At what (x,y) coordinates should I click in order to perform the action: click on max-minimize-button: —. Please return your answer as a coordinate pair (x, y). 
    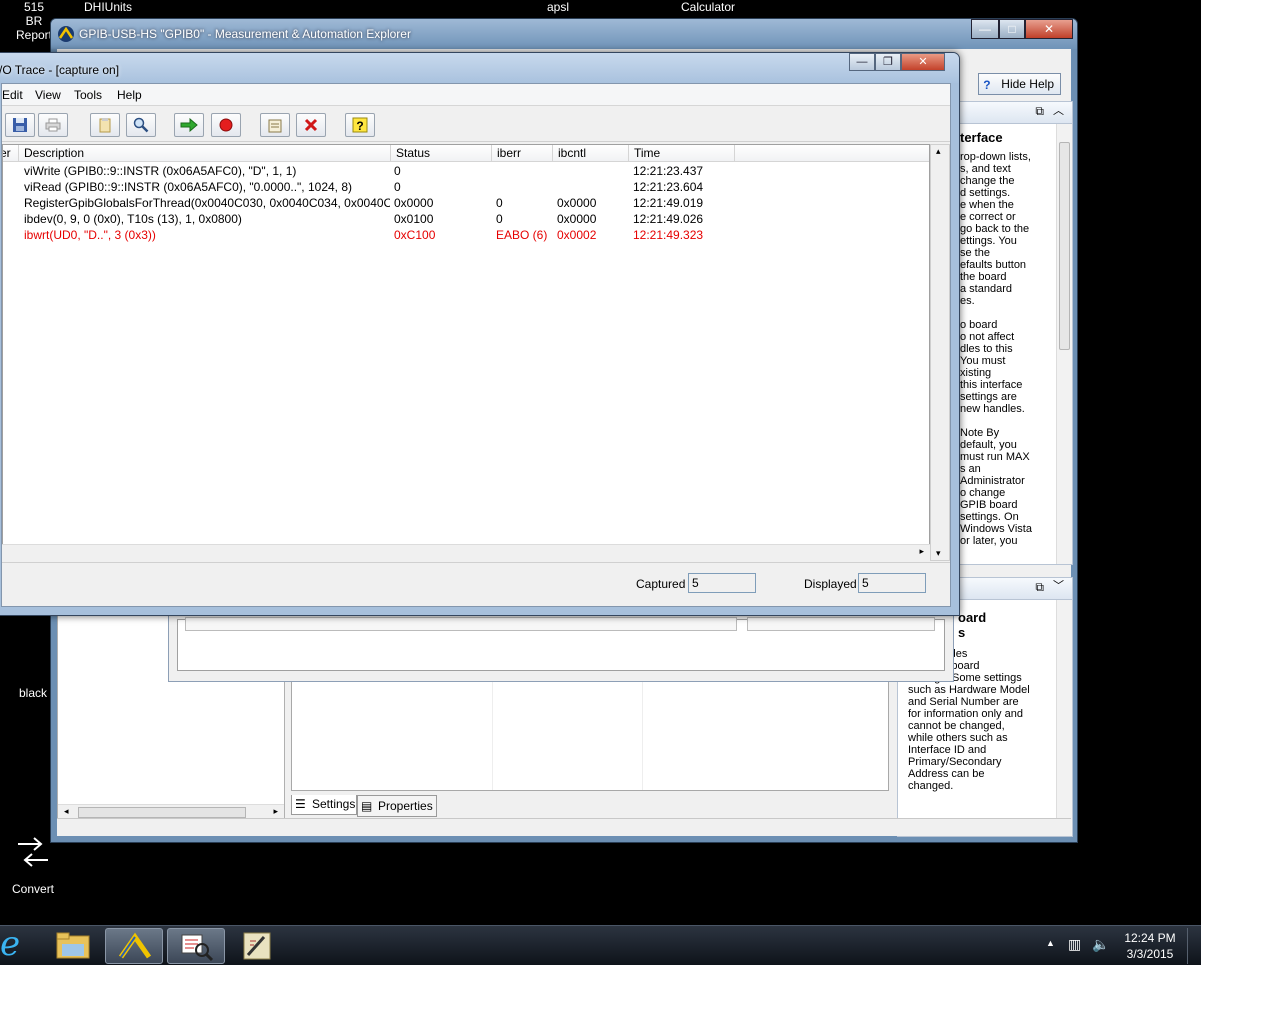
    Looking at the image, I should click on (985, 29).